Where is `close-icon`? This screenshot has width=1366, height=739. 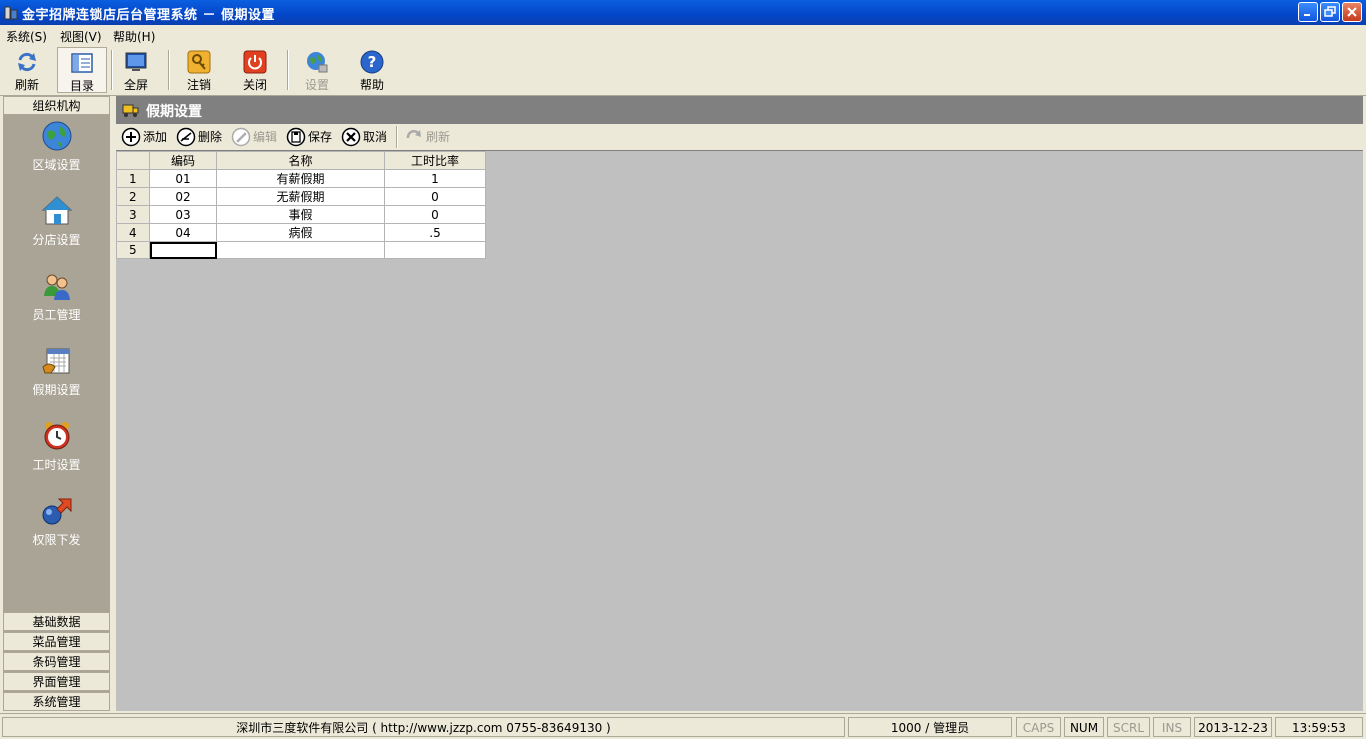 close-icon is located at coordinates (1352, 12).